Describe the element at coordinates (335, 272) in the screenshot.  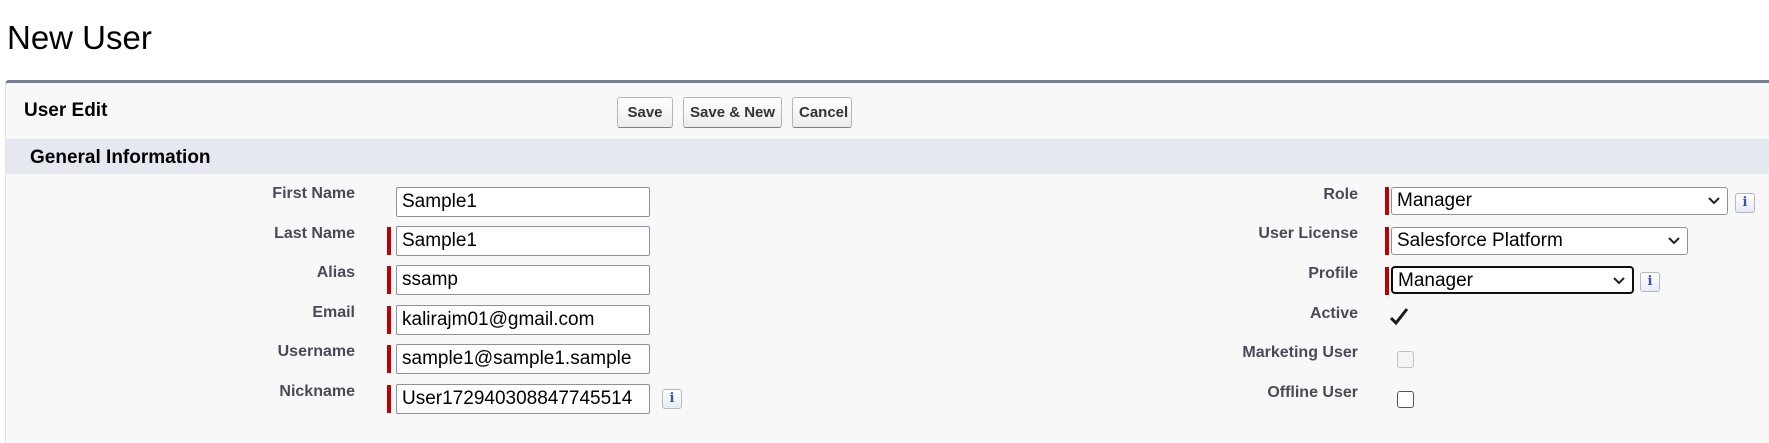
I see `alias-label: Alias` at that location.